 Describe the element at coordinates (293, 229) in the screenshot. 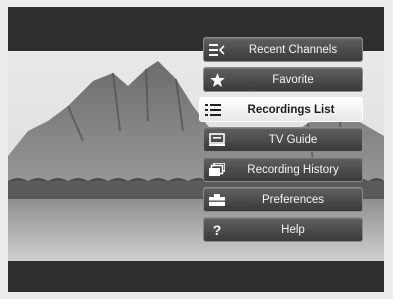

I see `menu-item-label: Help` at that location.